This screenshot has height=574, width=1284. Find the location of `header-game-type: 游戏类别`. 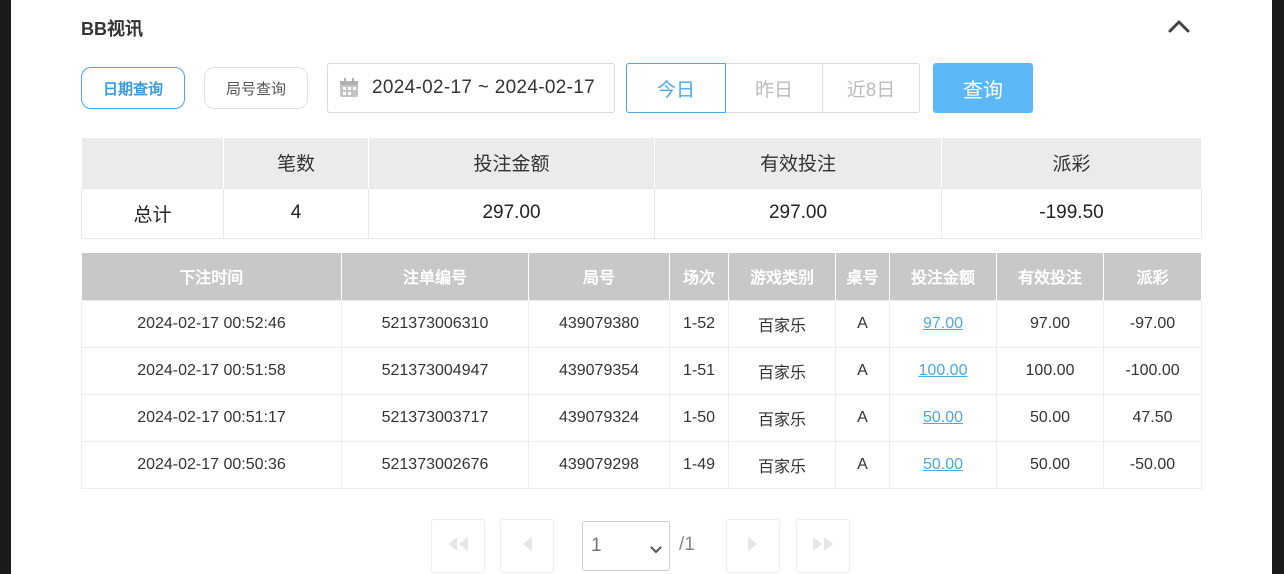

header-game-type: 游戏类别 is located at coordinates (782, 276).